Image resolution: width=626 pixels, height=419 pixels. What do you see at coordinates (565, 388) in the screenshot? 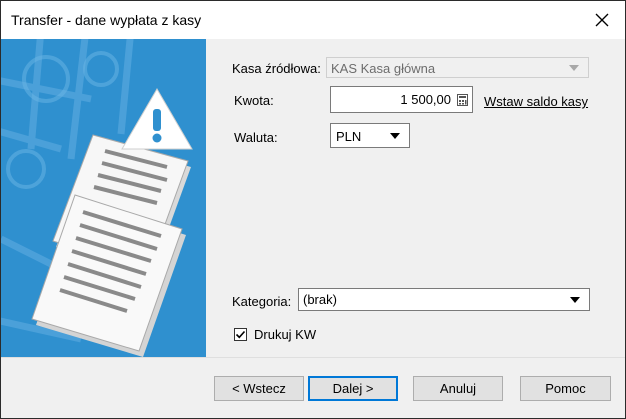
I see `help-button: Pomoc` at bounding box center [565, 388].